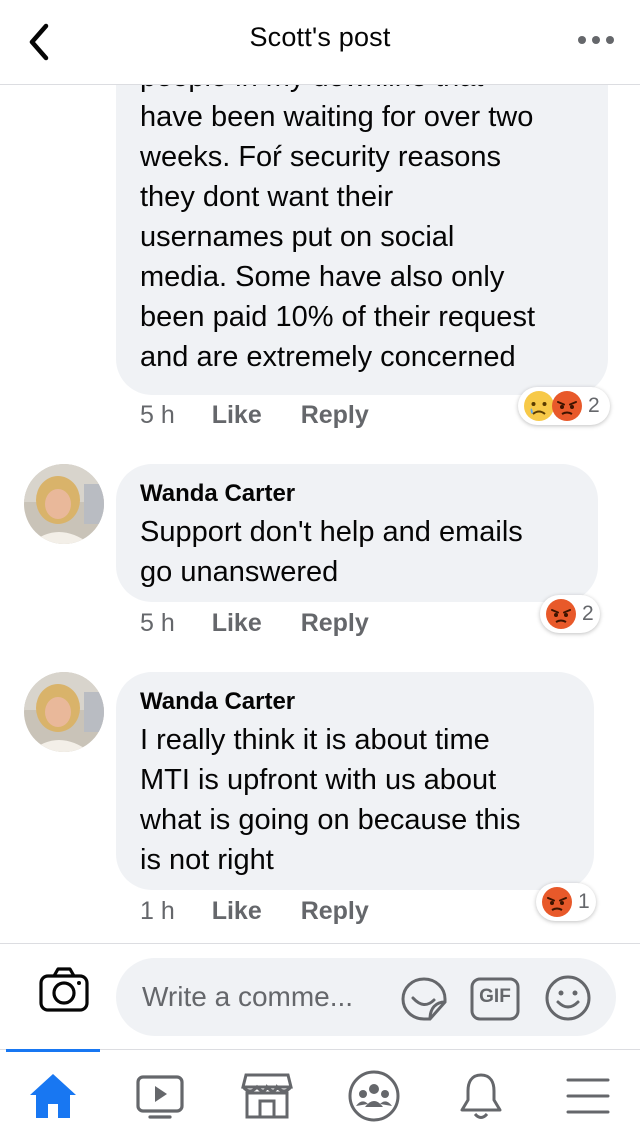 This screenshot has width=640, height=1137. I want to click on comment-actions: 1 h Like Reply, so click(254, 911).